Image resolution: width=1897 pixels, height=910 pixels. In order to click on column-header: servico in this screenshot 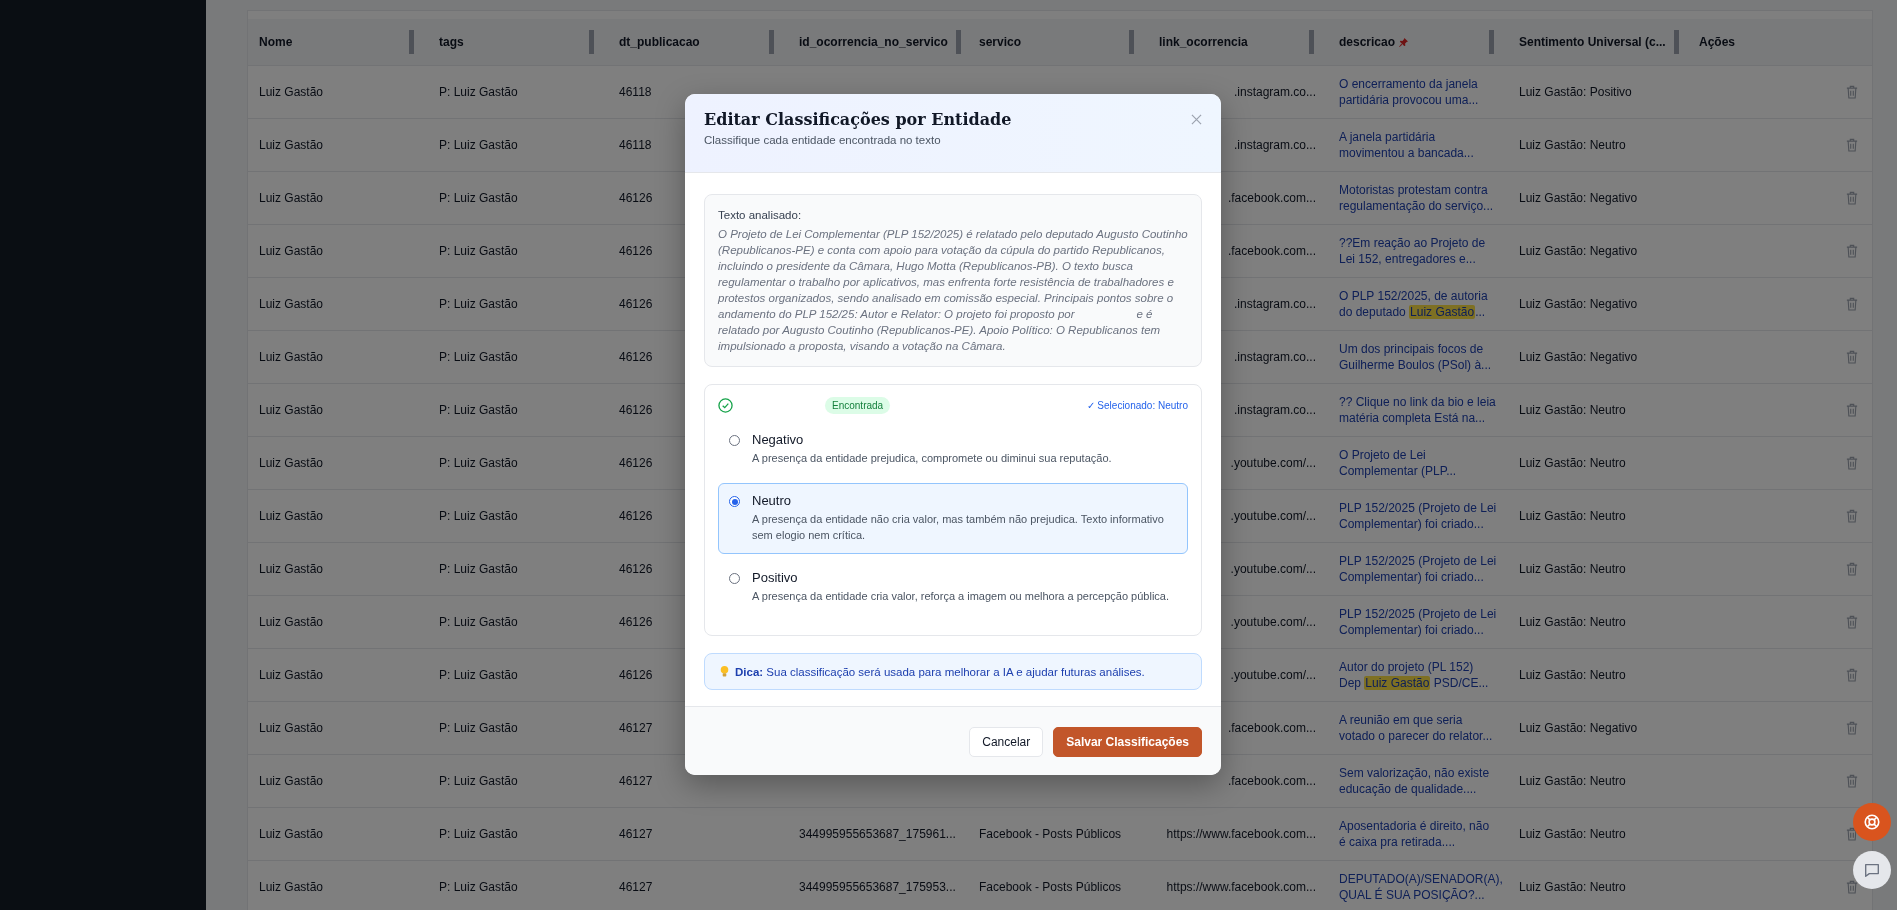, I will do `click(1000, 42)`.